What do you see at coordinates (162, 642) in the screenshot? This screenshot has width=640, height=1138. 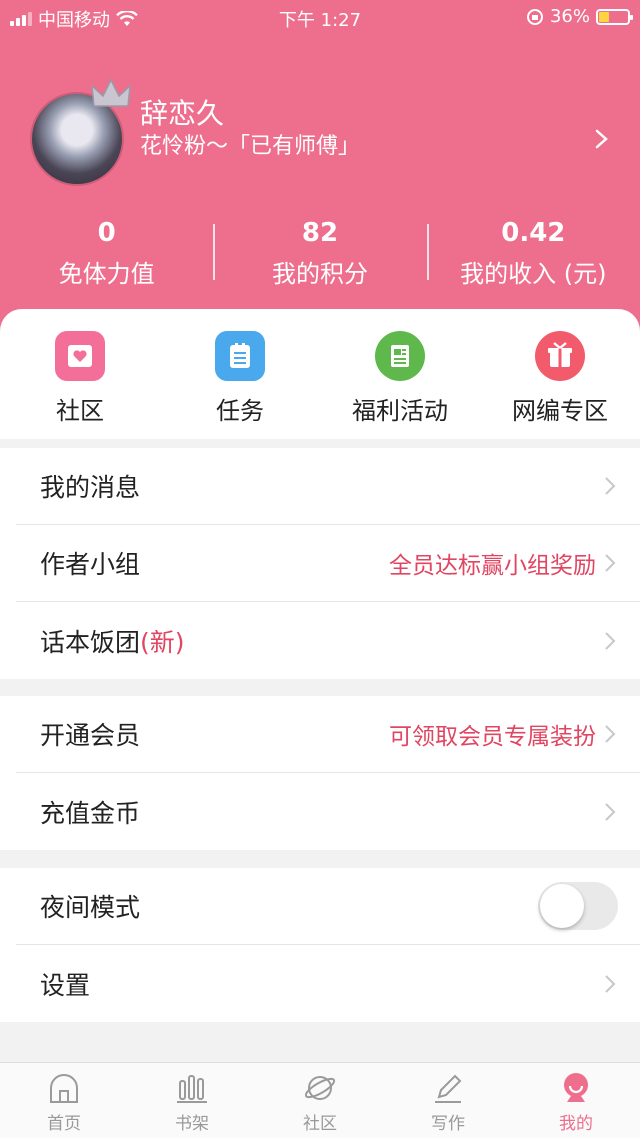 I see `new-badge: (新)` at bounding box center [162, 642].